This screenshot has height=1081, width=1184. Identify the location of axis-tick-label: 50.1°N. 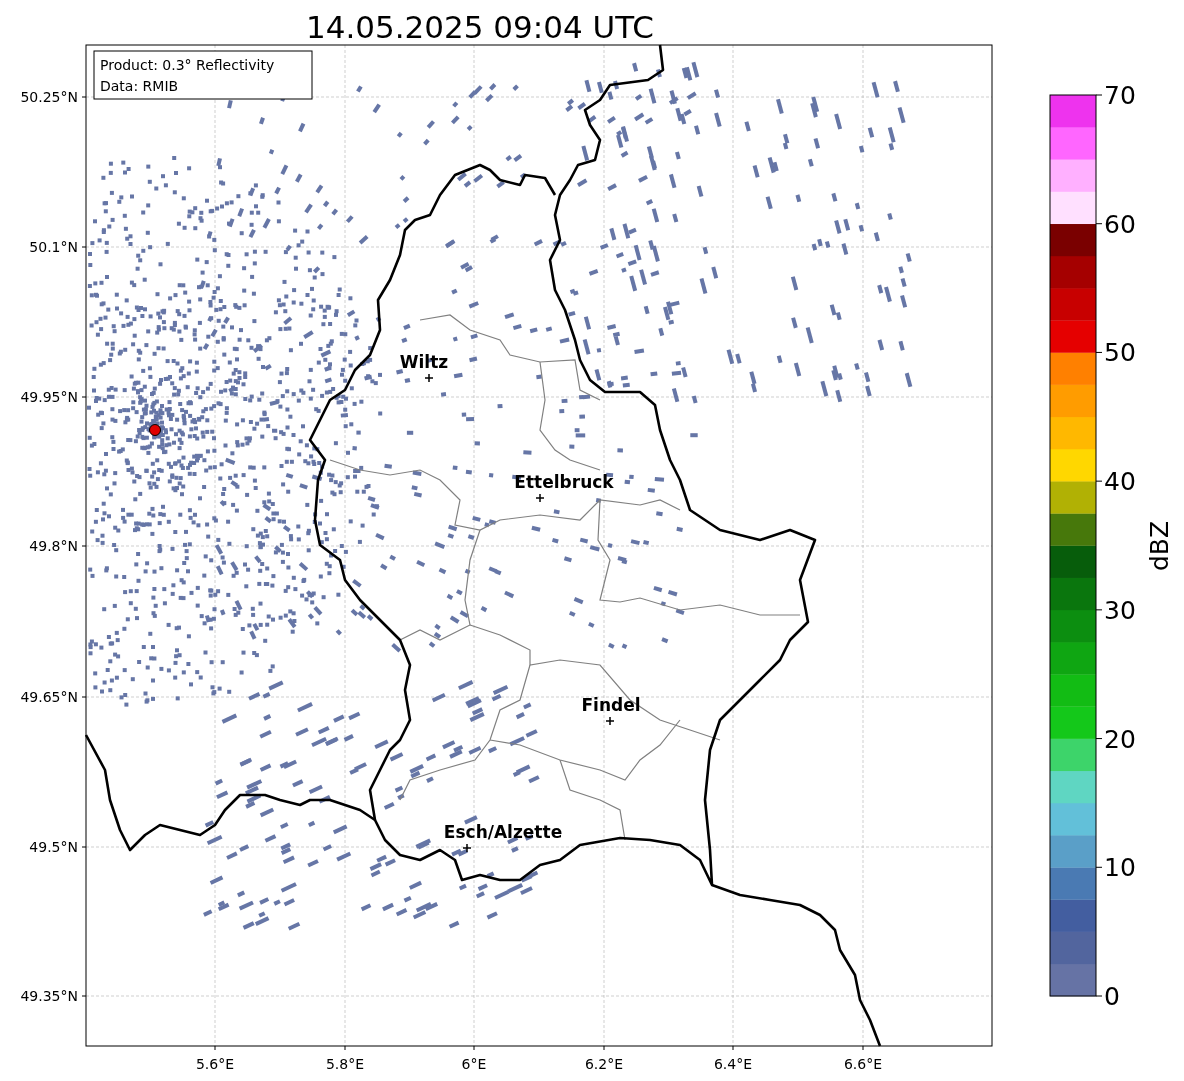
(53, 247).